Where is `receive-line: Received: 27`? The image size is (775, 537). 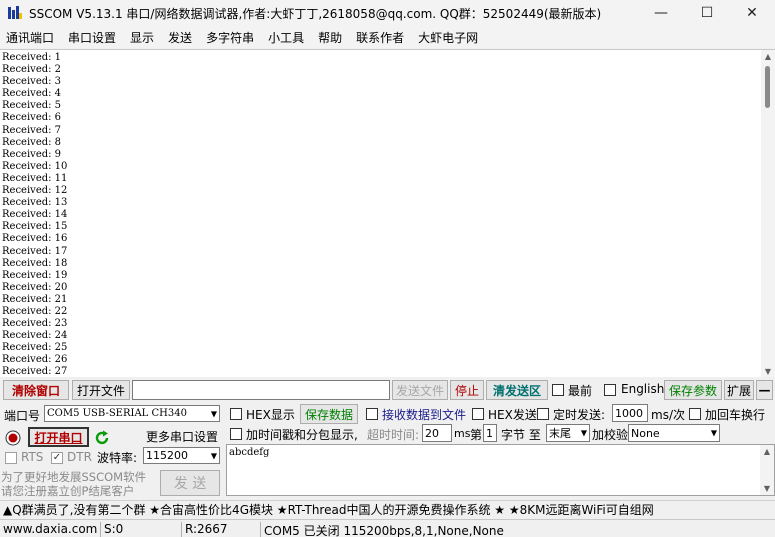
receive-line: Received: 27 is located at coordinates (35, 371).